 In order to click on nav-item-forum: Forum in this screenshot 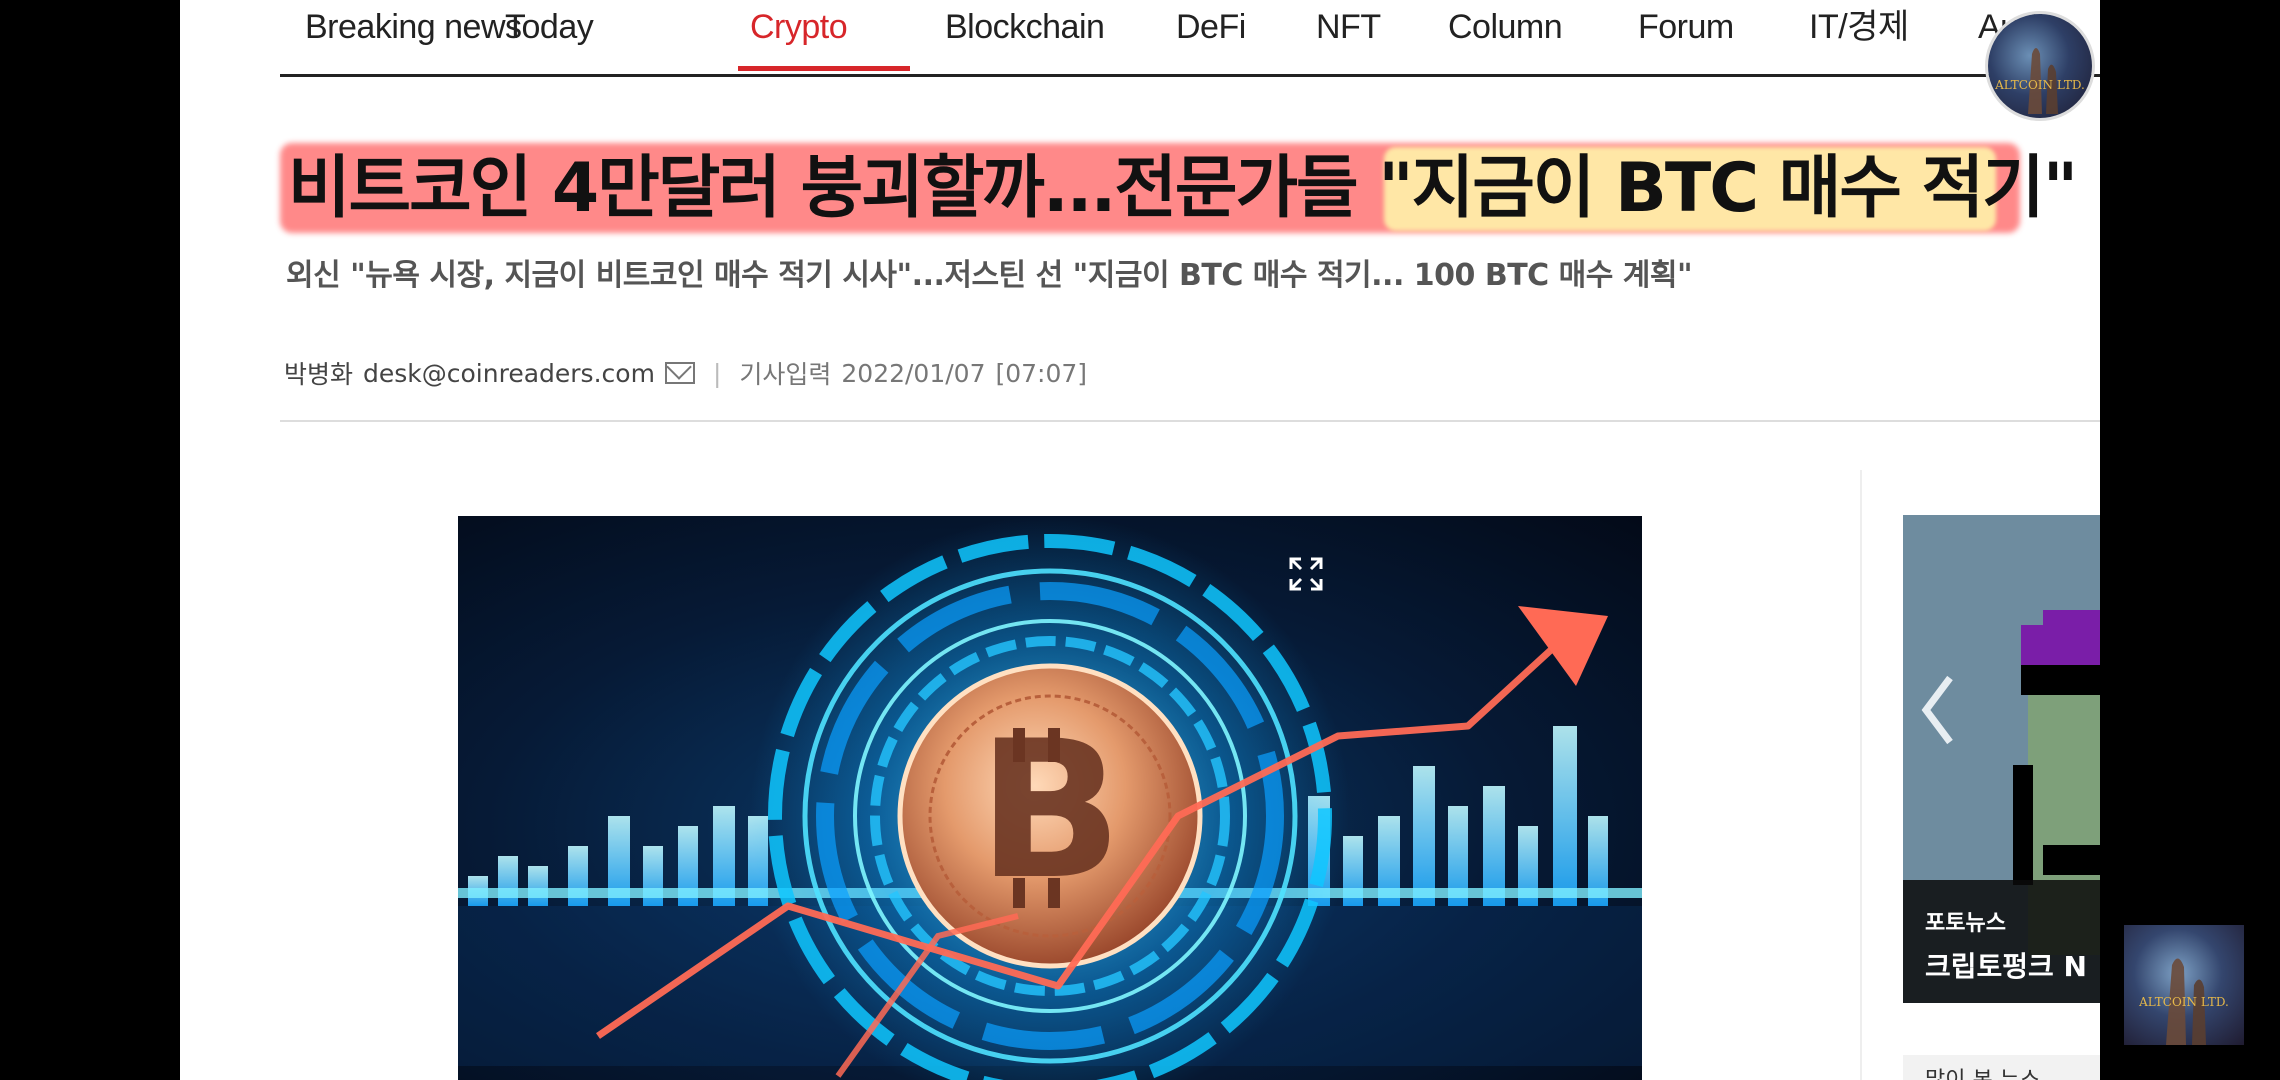, I will do `click(1686, 27)`.